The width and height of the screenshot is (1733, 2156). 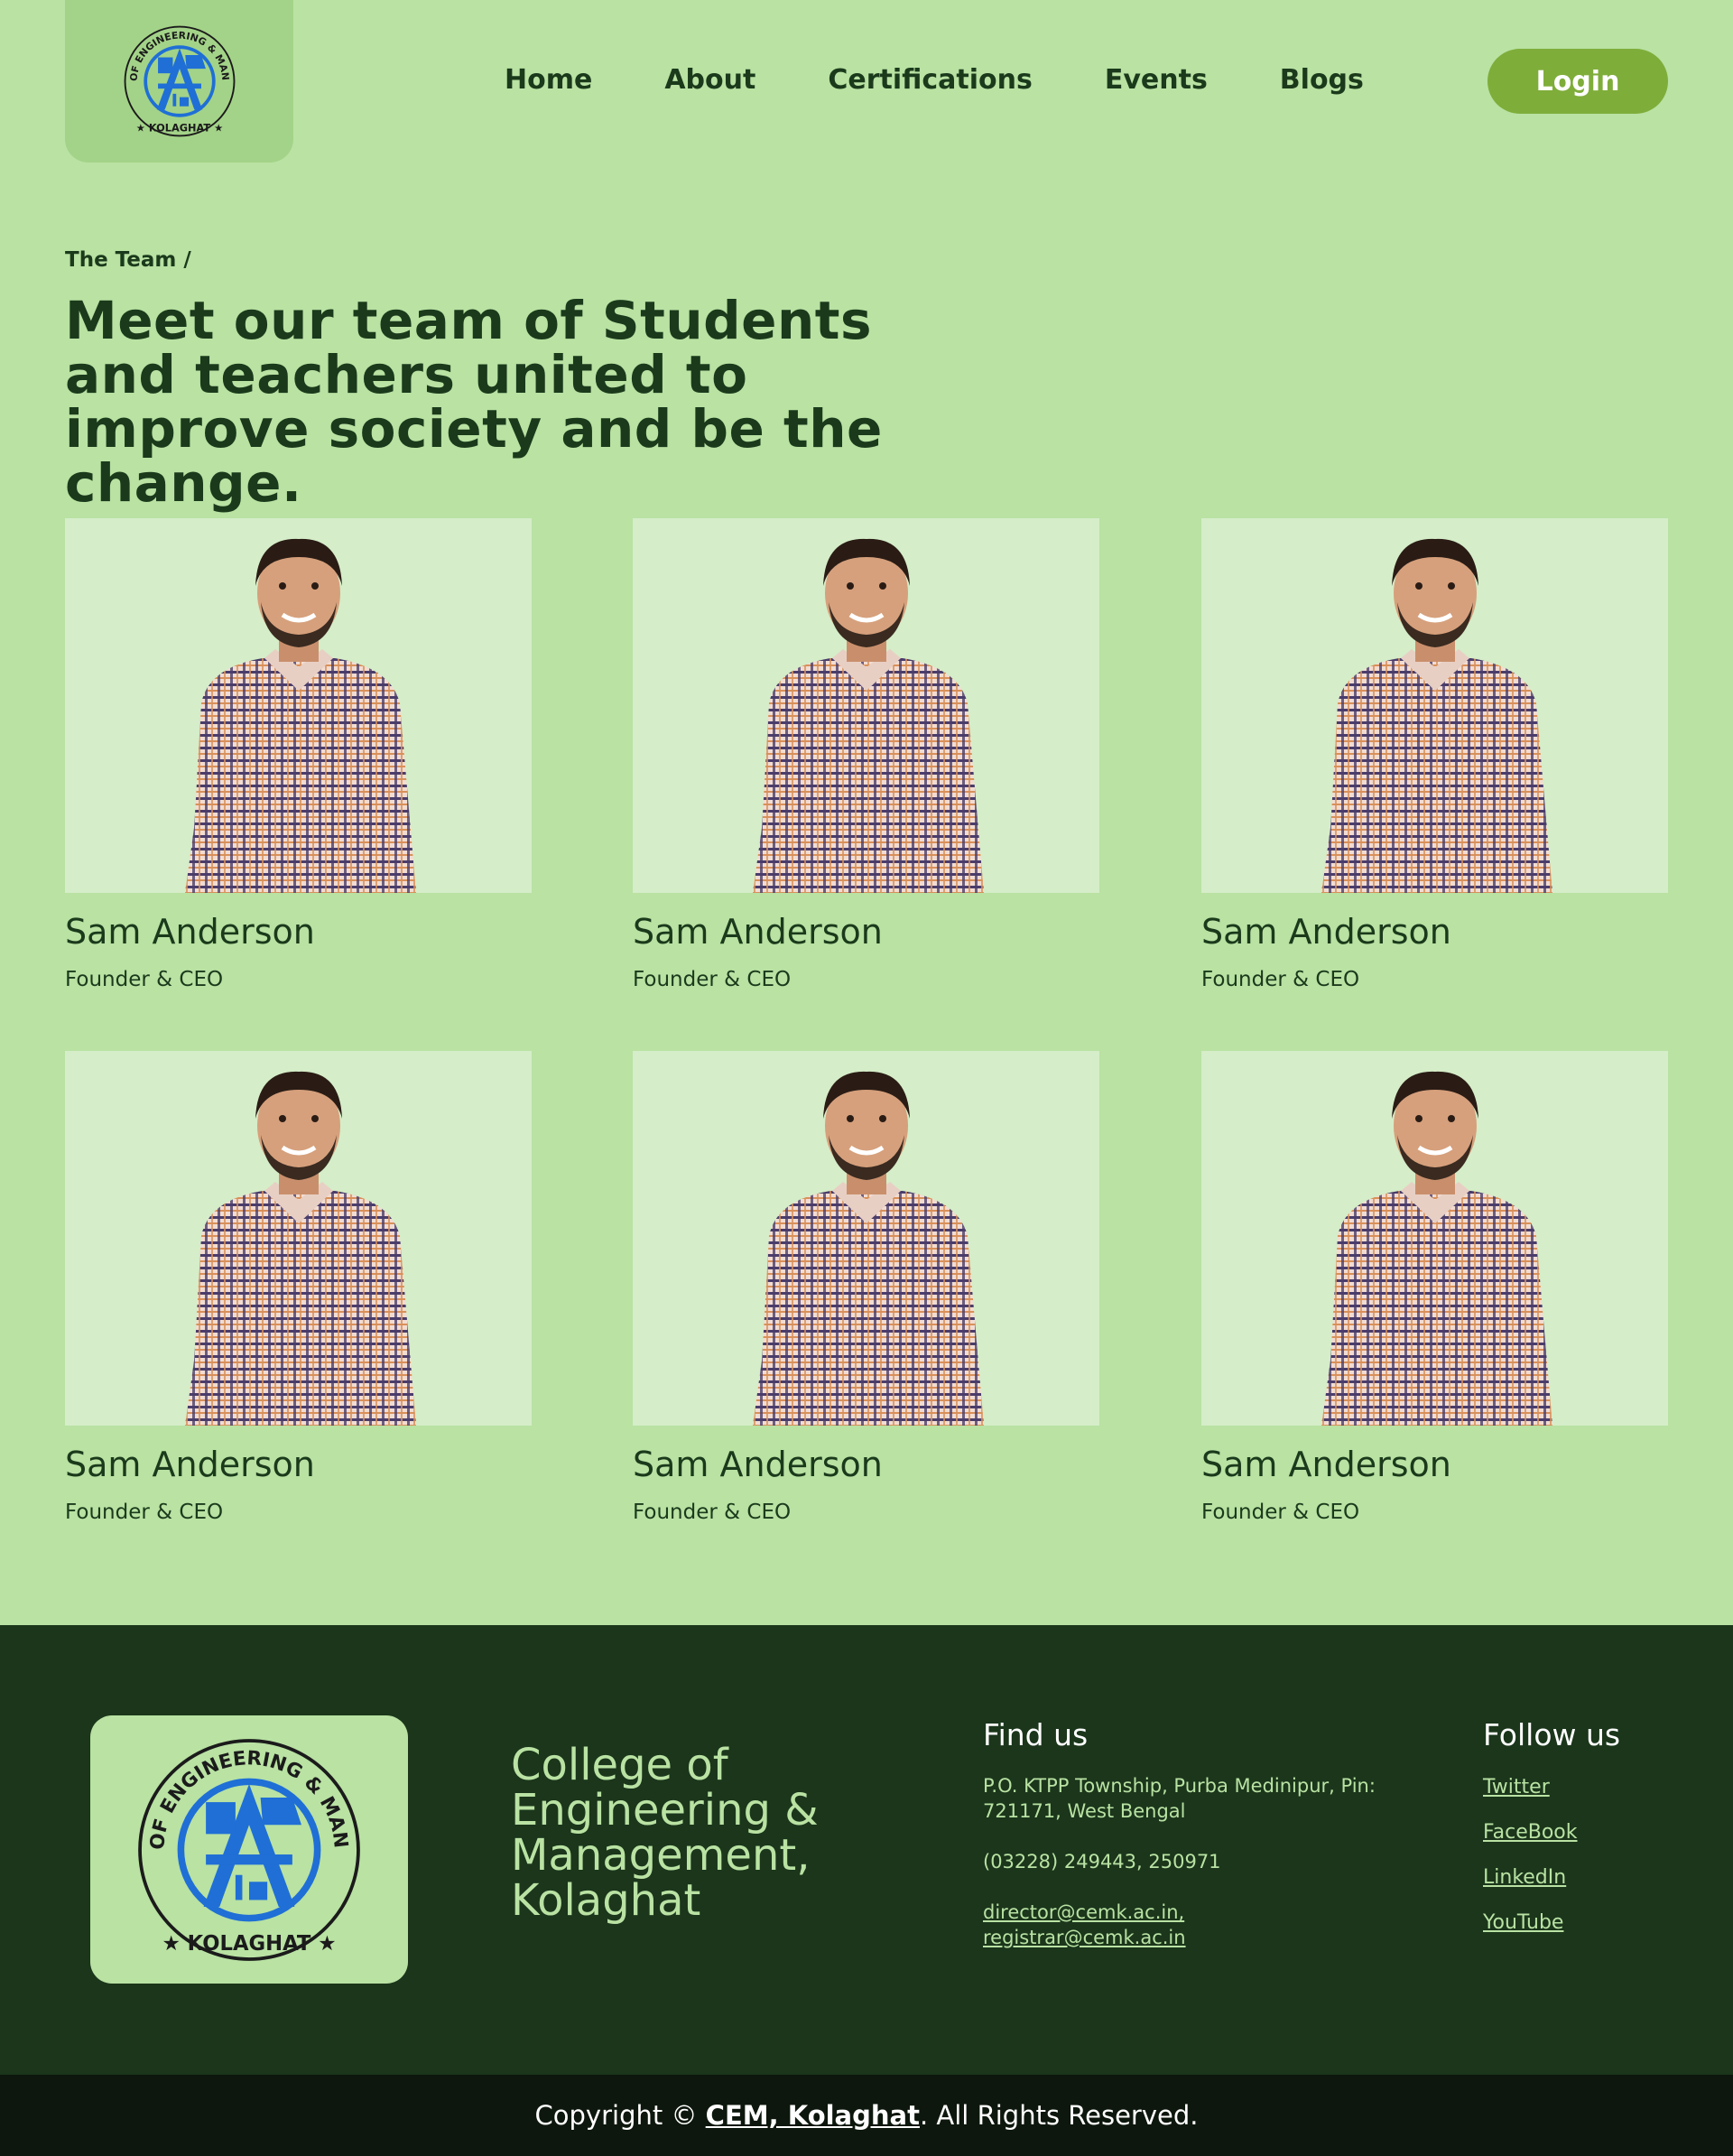 I want to click on email-registrar-link: registrar@cemk.ac.in, so click(x=1186, y=1937).